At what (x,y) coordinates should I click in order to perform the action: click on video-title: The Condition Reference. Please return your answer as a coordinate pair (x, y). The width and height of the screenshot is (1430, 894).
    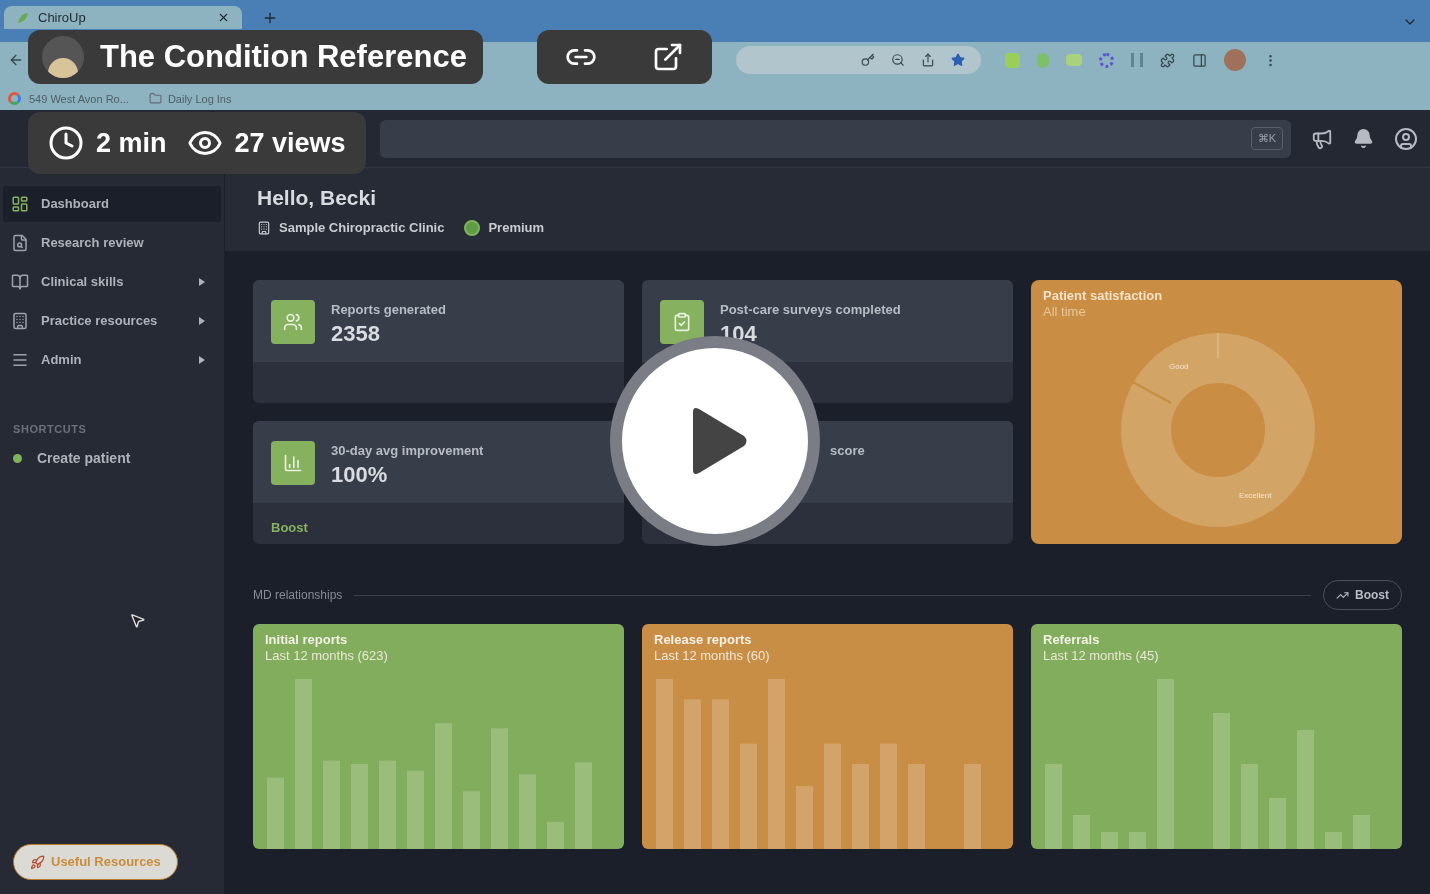
    Looking at the image, I should click on (283, 56).